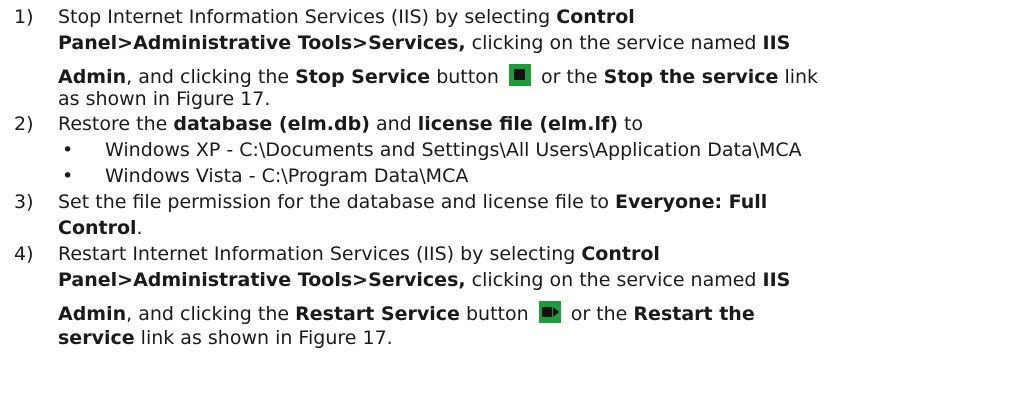  I want to click on list-item: Windows Vista - C:\Program Data\MCA, so click(287, 176).